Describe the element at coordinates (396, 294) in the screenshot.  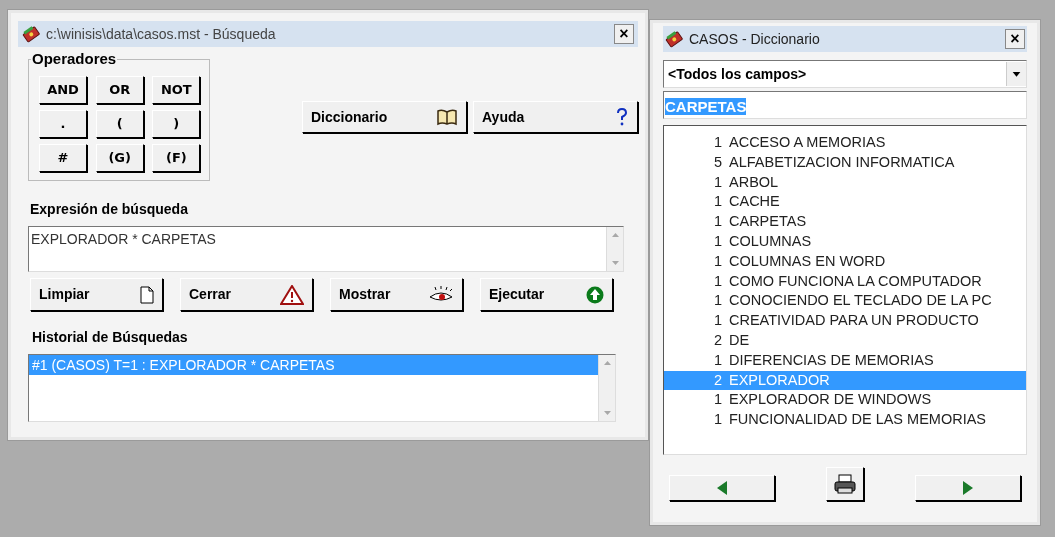
I see `action-button: Mostrar` at that location.